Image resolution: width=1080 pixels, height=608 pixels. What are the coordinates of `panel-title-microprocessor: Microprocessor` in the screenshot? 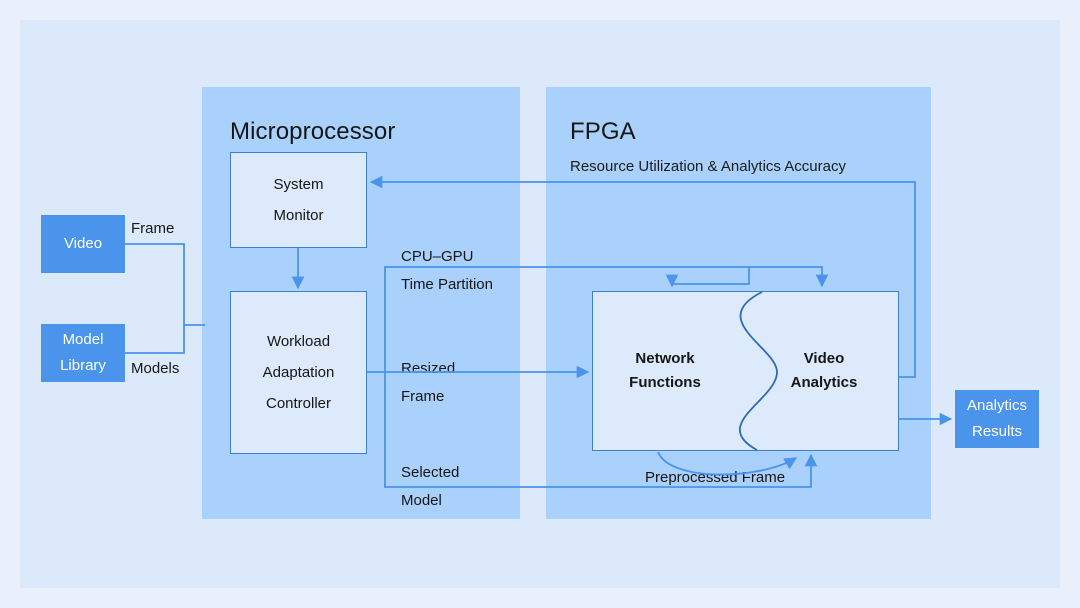 It's located at (313, 131).